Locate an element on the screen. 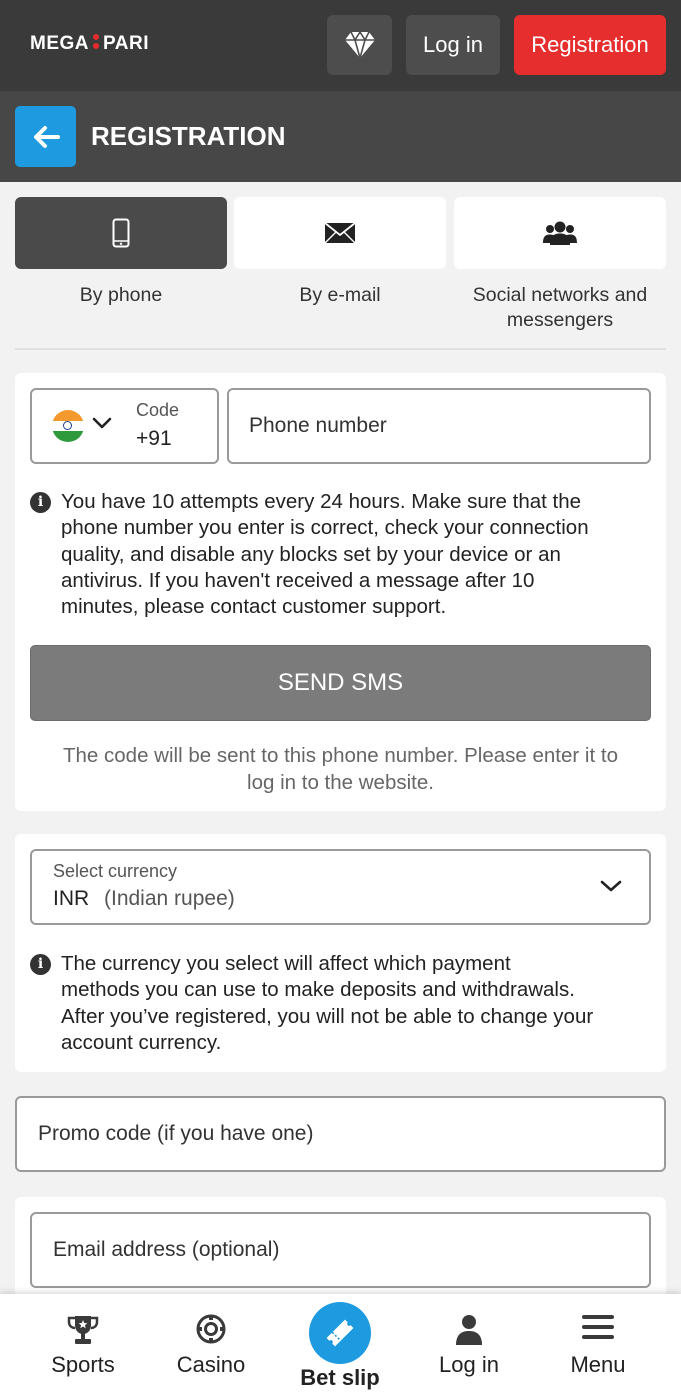 This screenshot has width=681, height=1400. tab-by-phone is located at coordinates (121, 233).